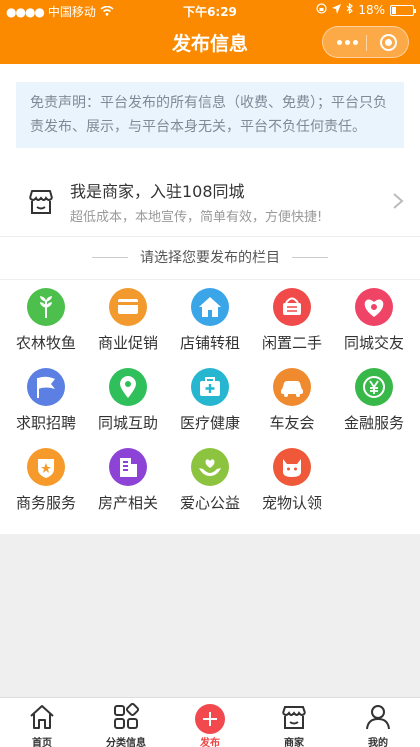 Image resolution: width=420 pixels, height=747 pixels. I want to click on category-item: 爱心公益, so click(210, 487).